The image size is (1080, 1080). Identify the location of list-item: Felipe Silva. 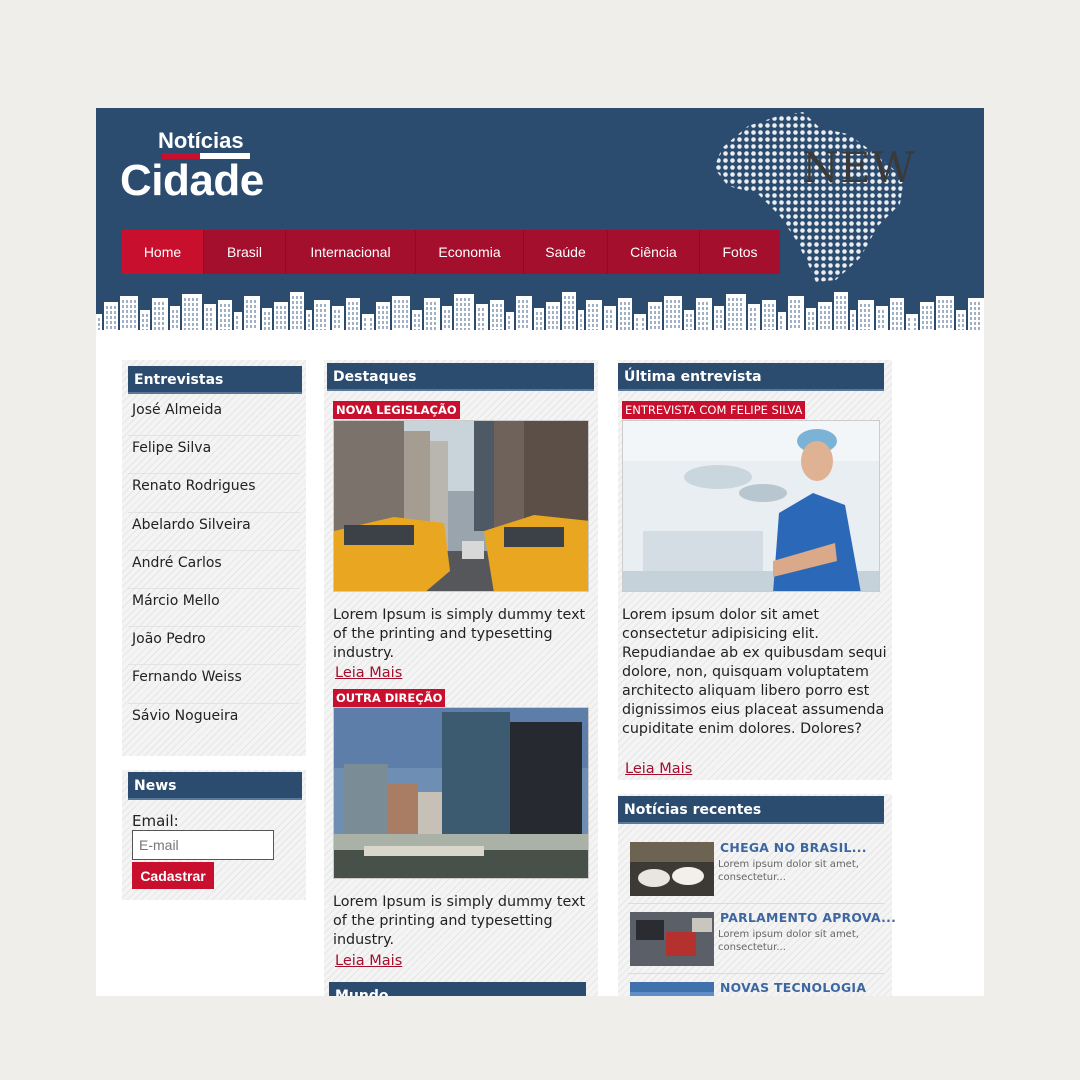
(214, 455).